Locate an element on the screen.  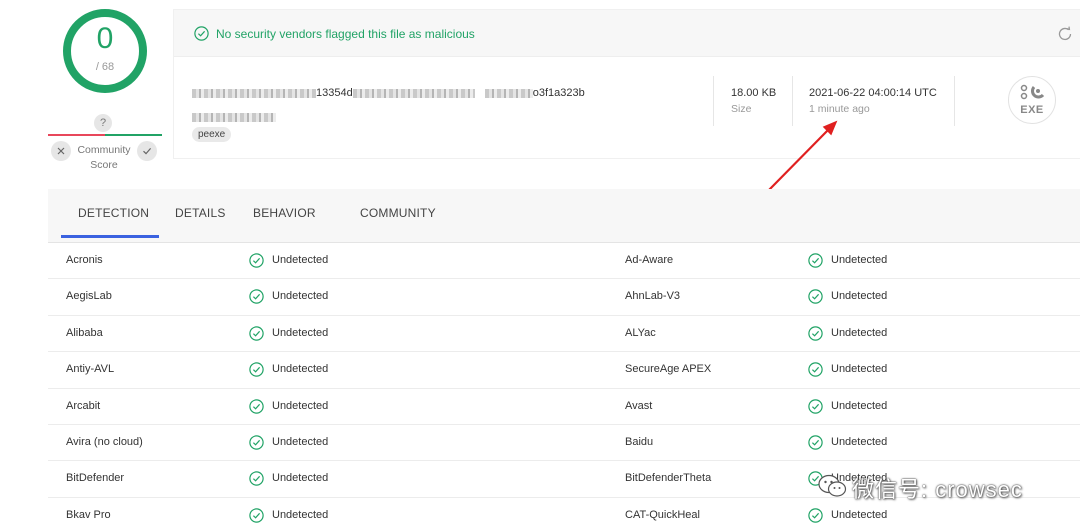
vendor-name: AhnLab-V3 is located at coordinates (653, 296).